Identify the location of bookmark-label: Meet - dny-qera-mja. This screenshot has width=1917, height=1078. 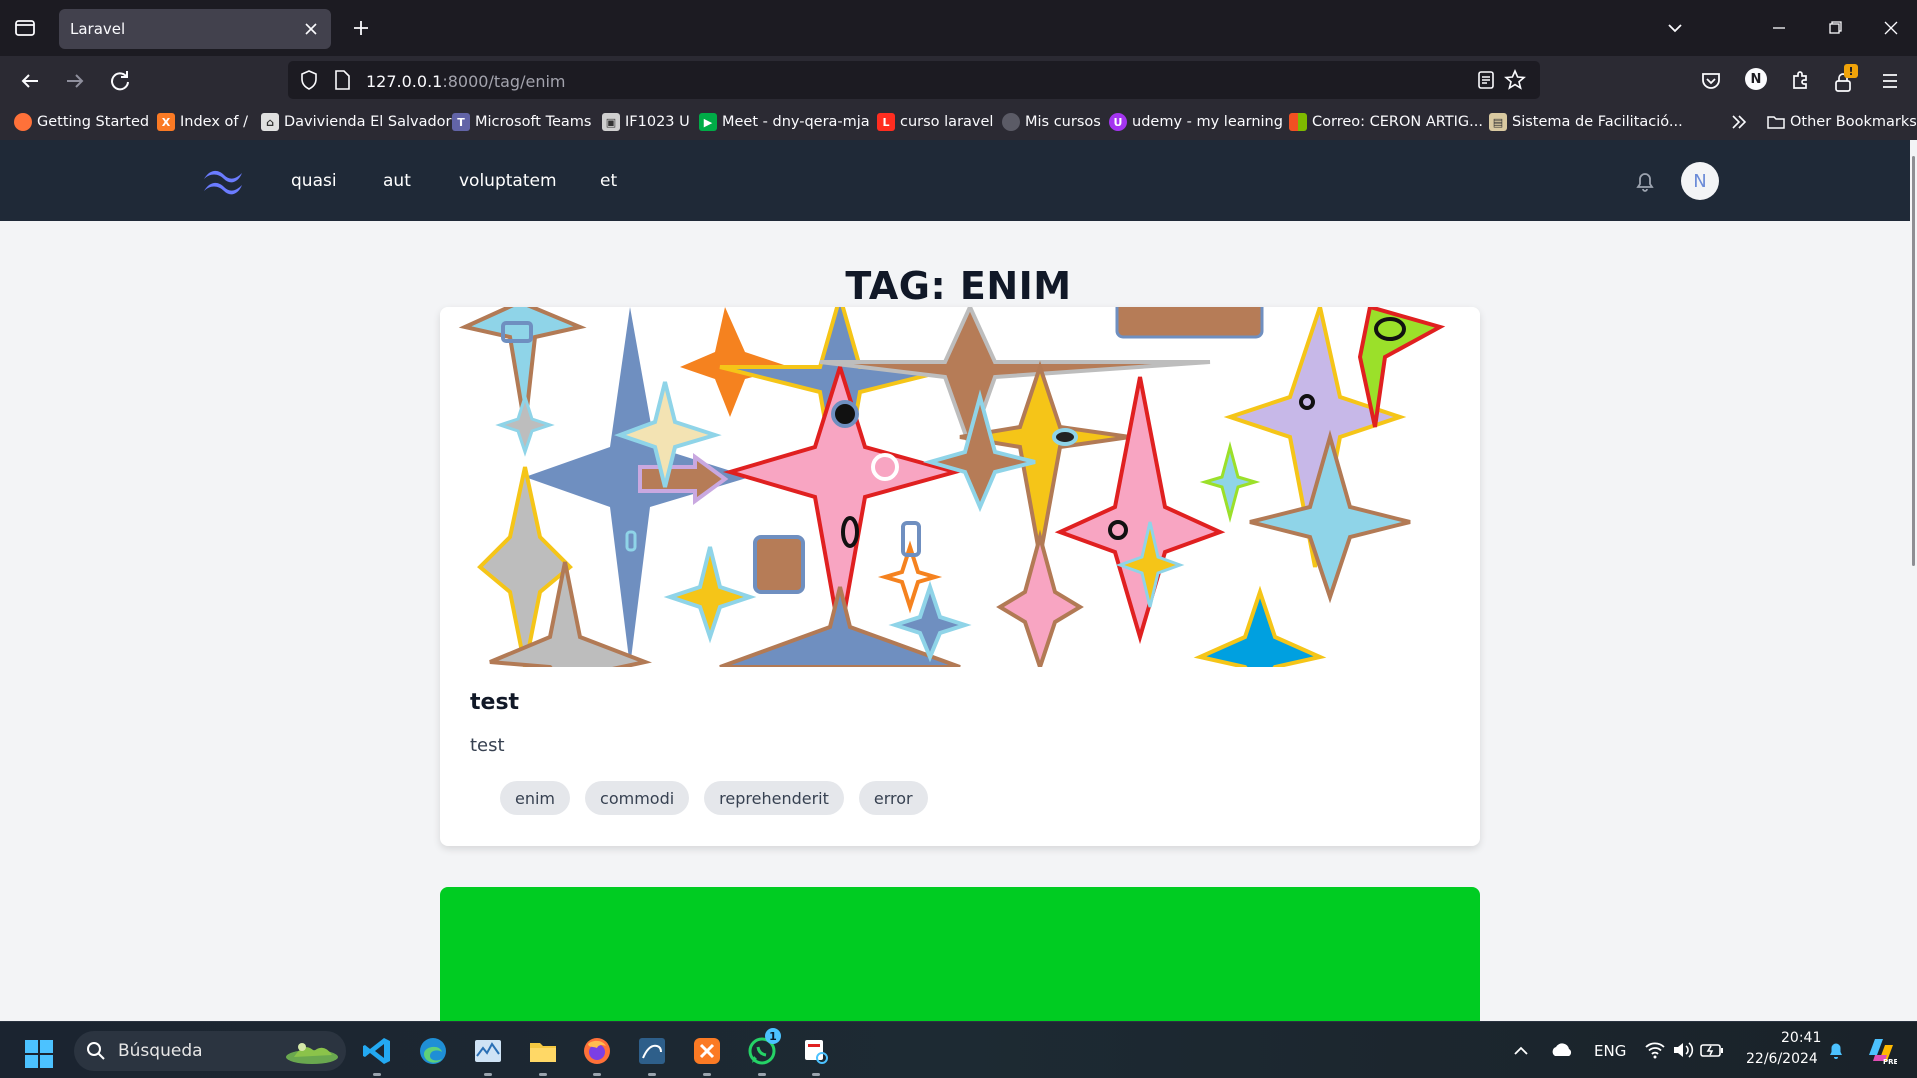
(796, 122).